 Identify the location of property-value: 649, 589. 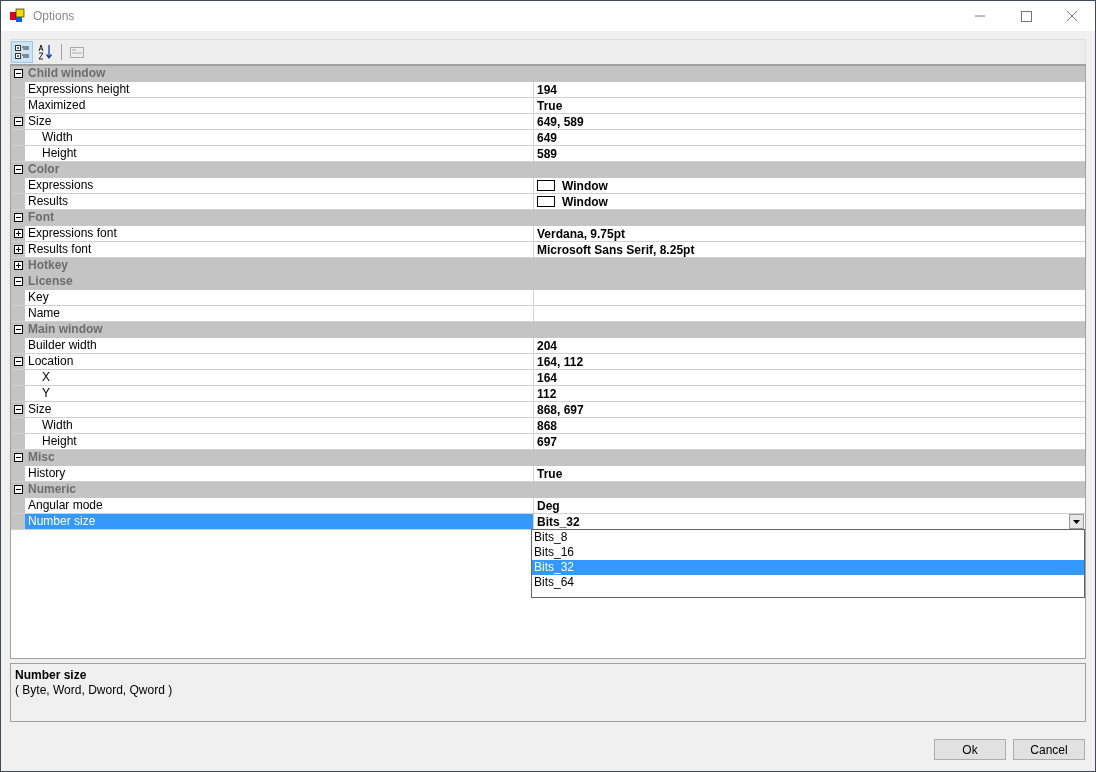
(560, 121).